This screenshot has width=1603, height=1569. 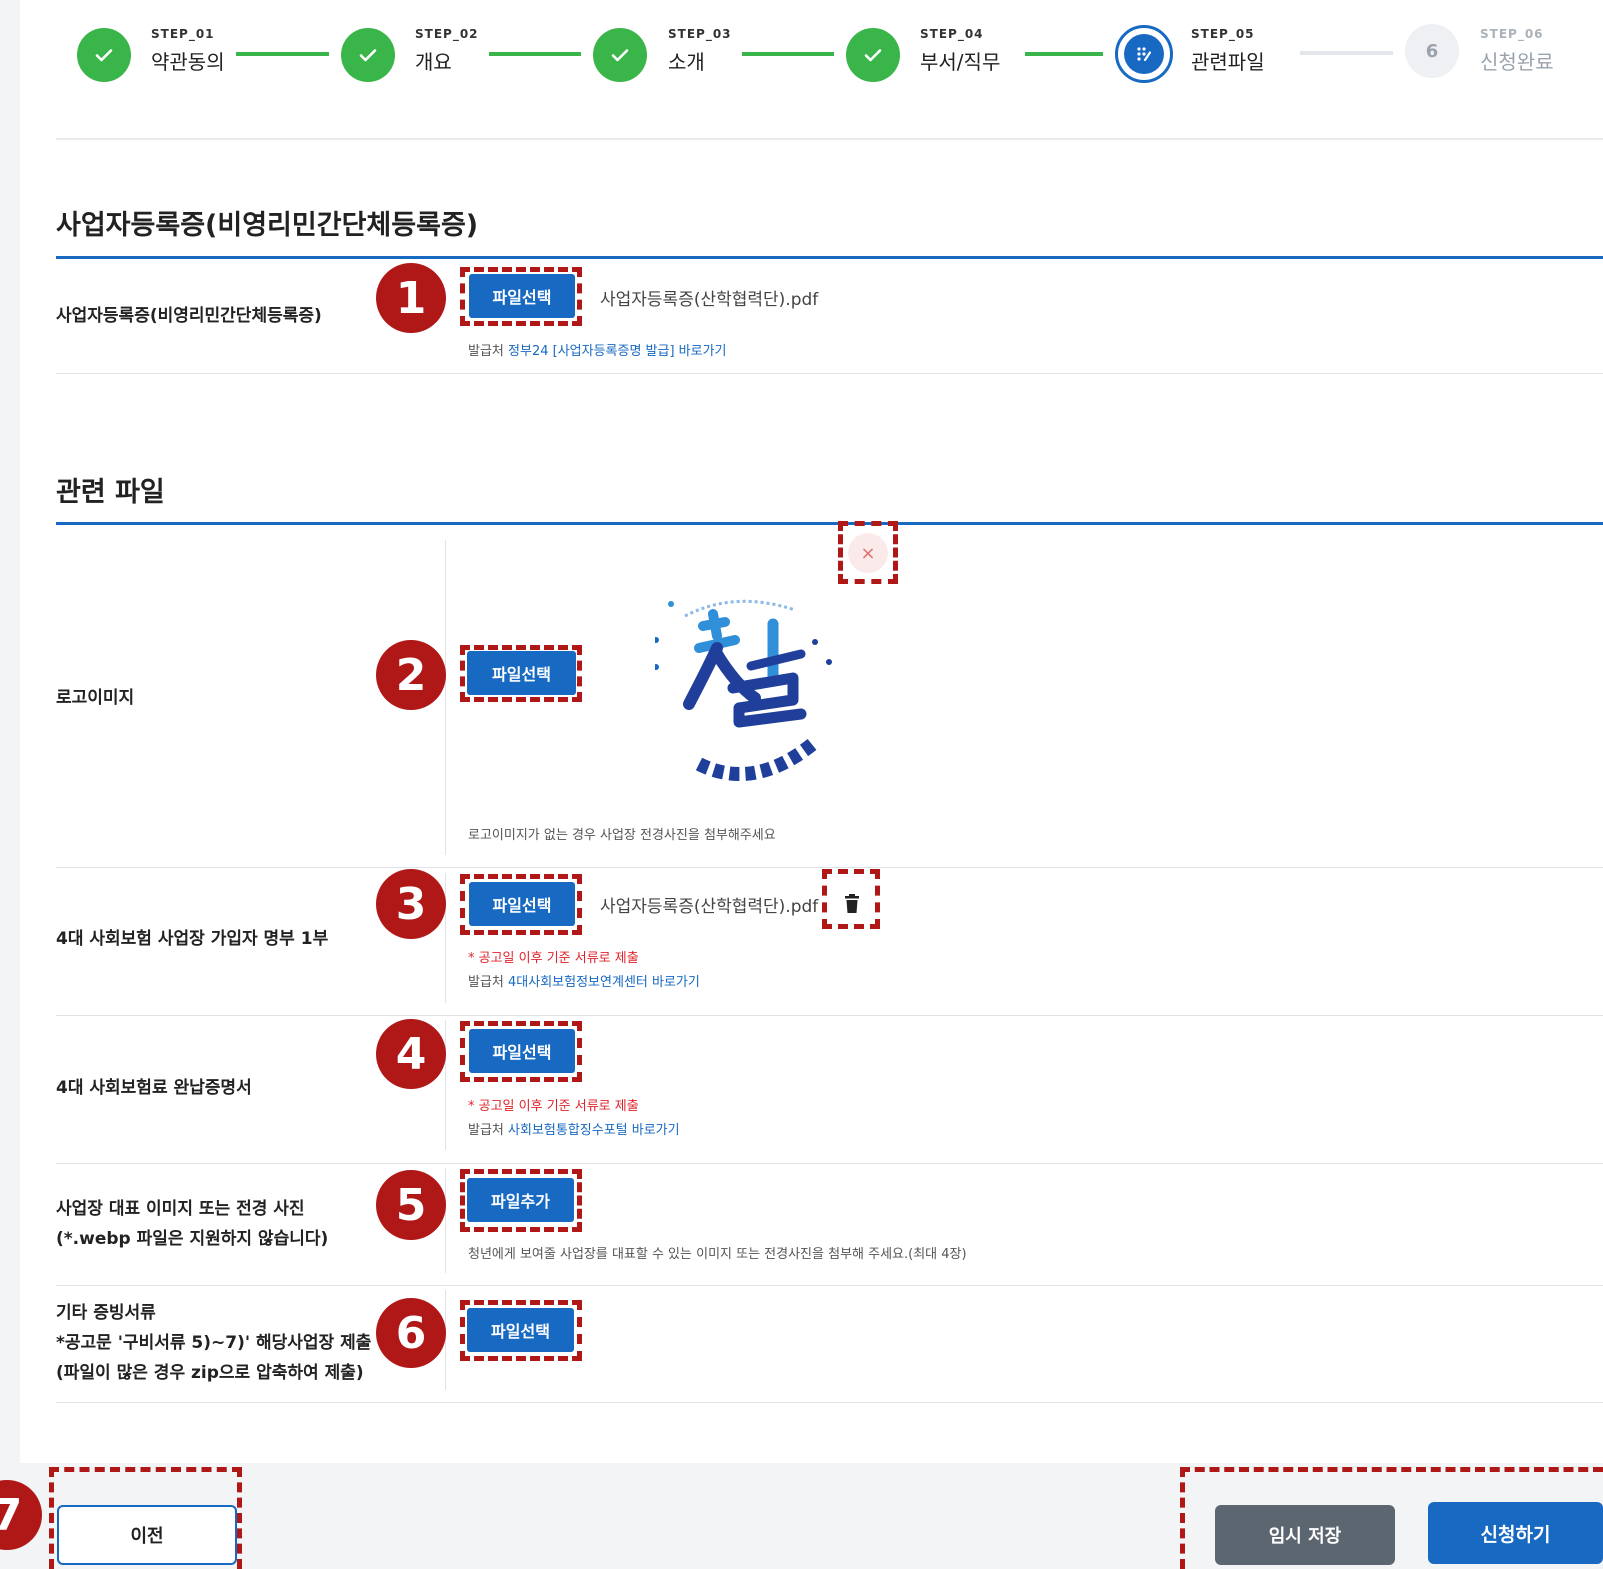 What do you see at coordinates (1512, 34) in the screenshot?
I see `step-code: STEP_06` at bounding box center [1512, 34].